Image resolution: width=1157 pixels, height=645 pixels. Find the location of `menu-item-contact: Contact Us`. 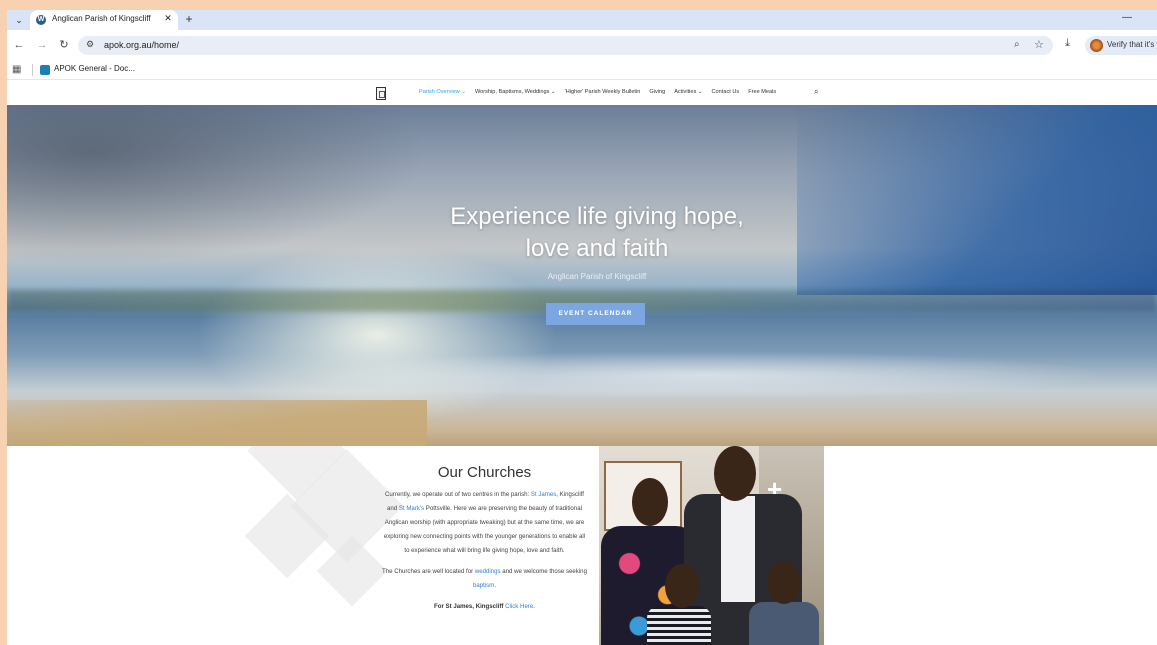

menu-item-contact: Contact Us is located at coordinates (726, 92).